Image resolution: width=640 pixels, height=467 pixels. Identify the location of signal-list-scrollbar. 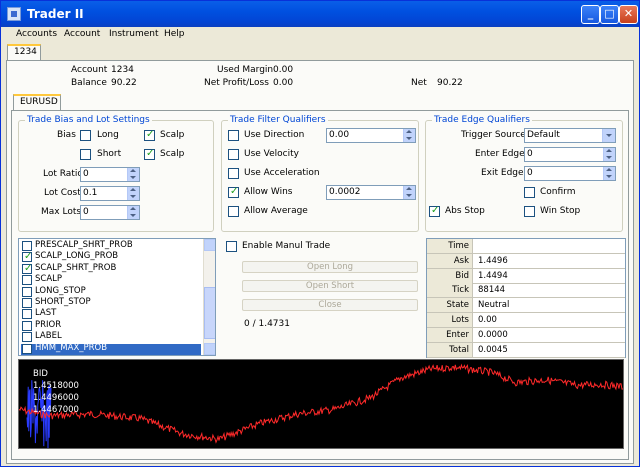
(209, 297).